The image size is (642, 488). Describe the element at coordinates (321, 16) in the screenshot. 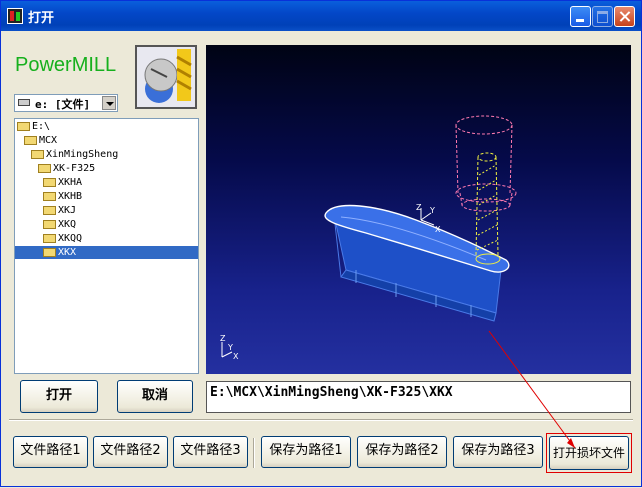

I see `title-bar: 打开` at that location.